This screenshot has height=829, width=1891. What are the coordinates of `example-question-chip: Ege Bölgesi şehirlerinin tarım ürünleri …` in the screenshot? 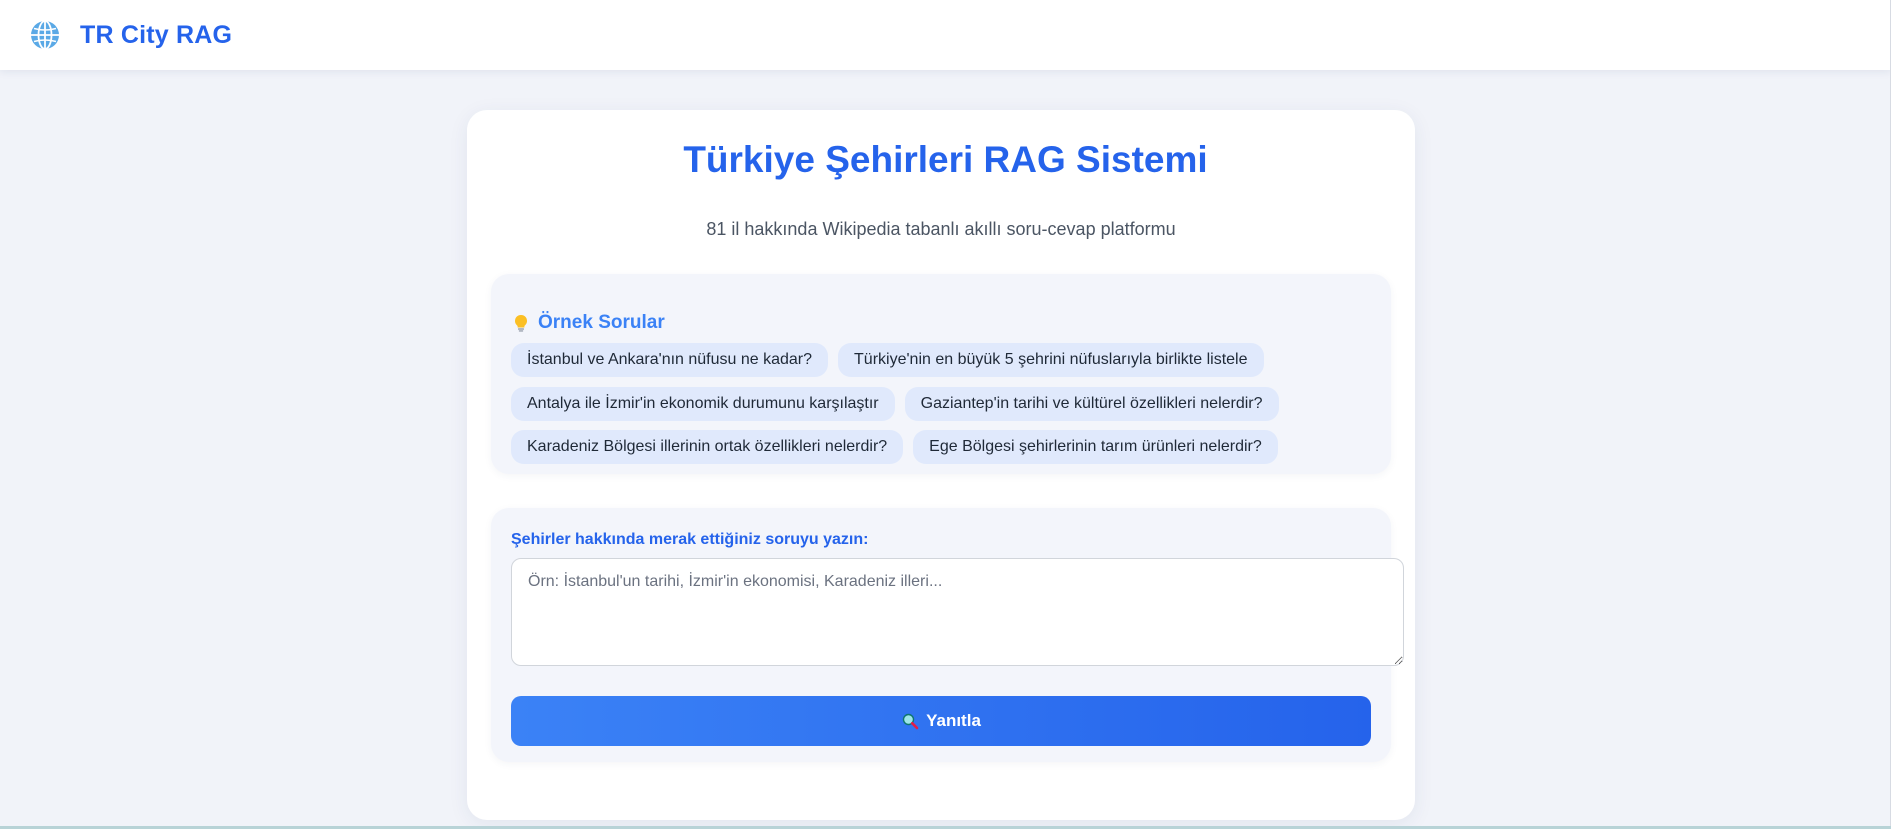 It's located at (1095, 447).